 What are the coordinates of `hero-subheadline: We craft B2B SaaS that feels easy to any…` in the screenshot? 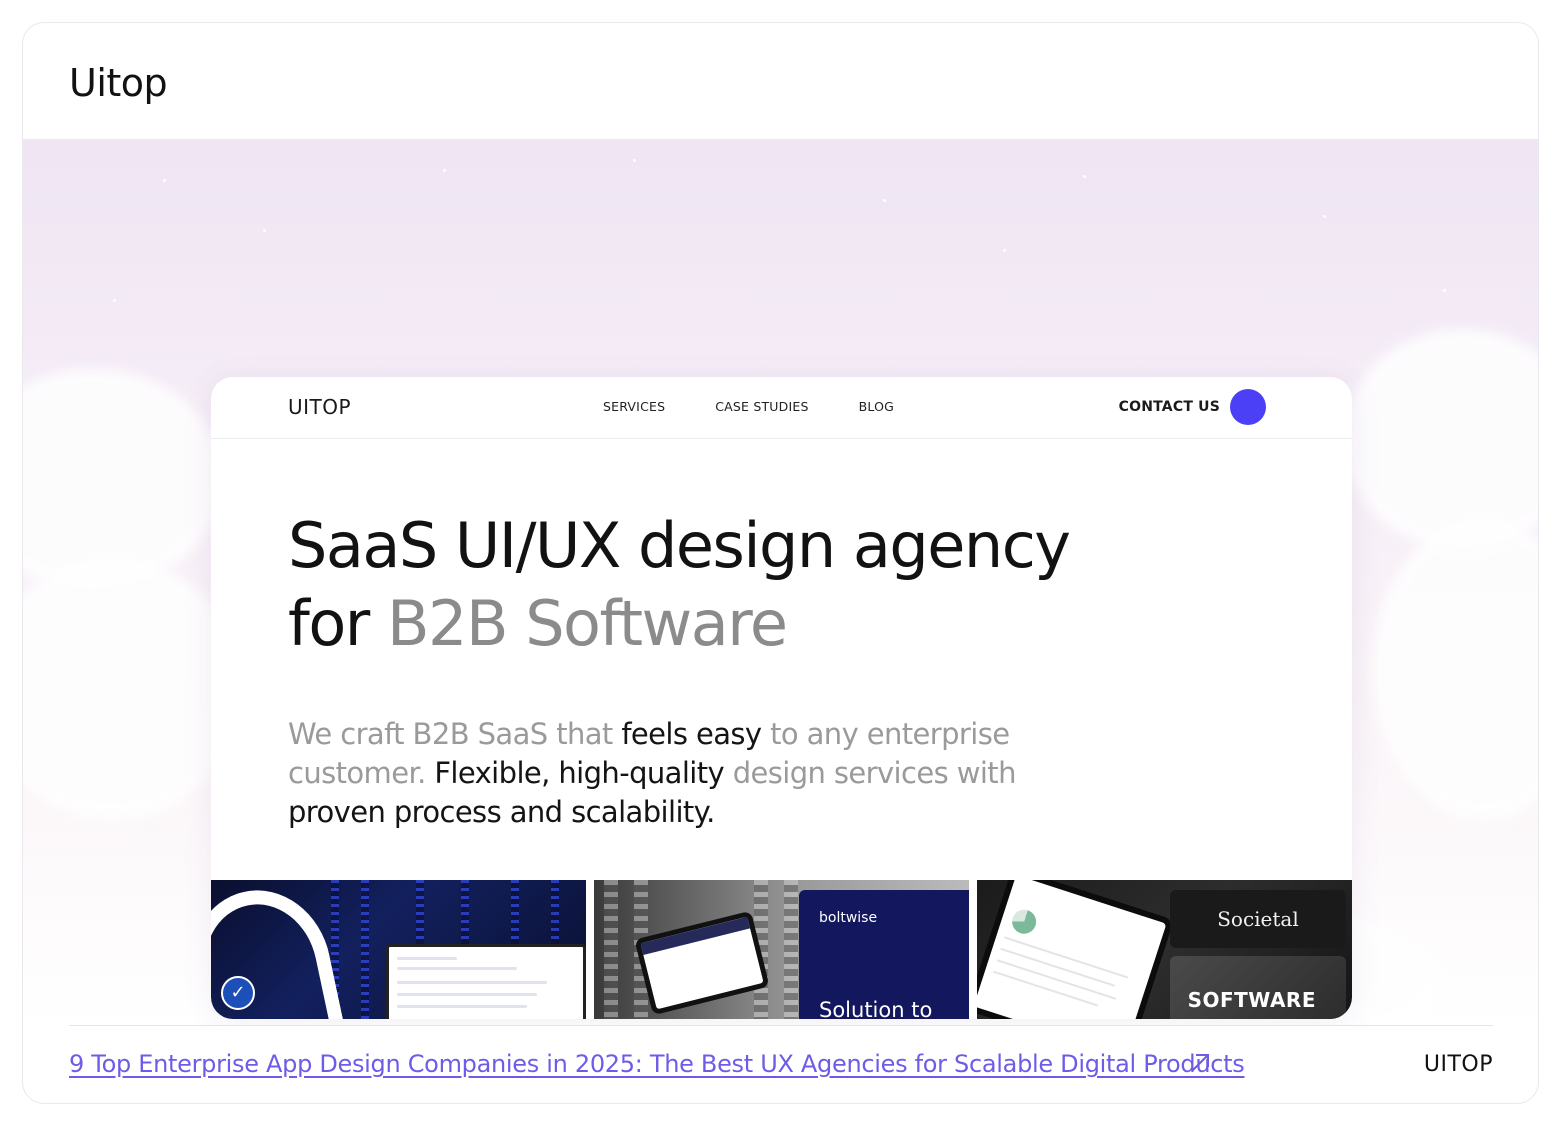 It's located at (668, 773).